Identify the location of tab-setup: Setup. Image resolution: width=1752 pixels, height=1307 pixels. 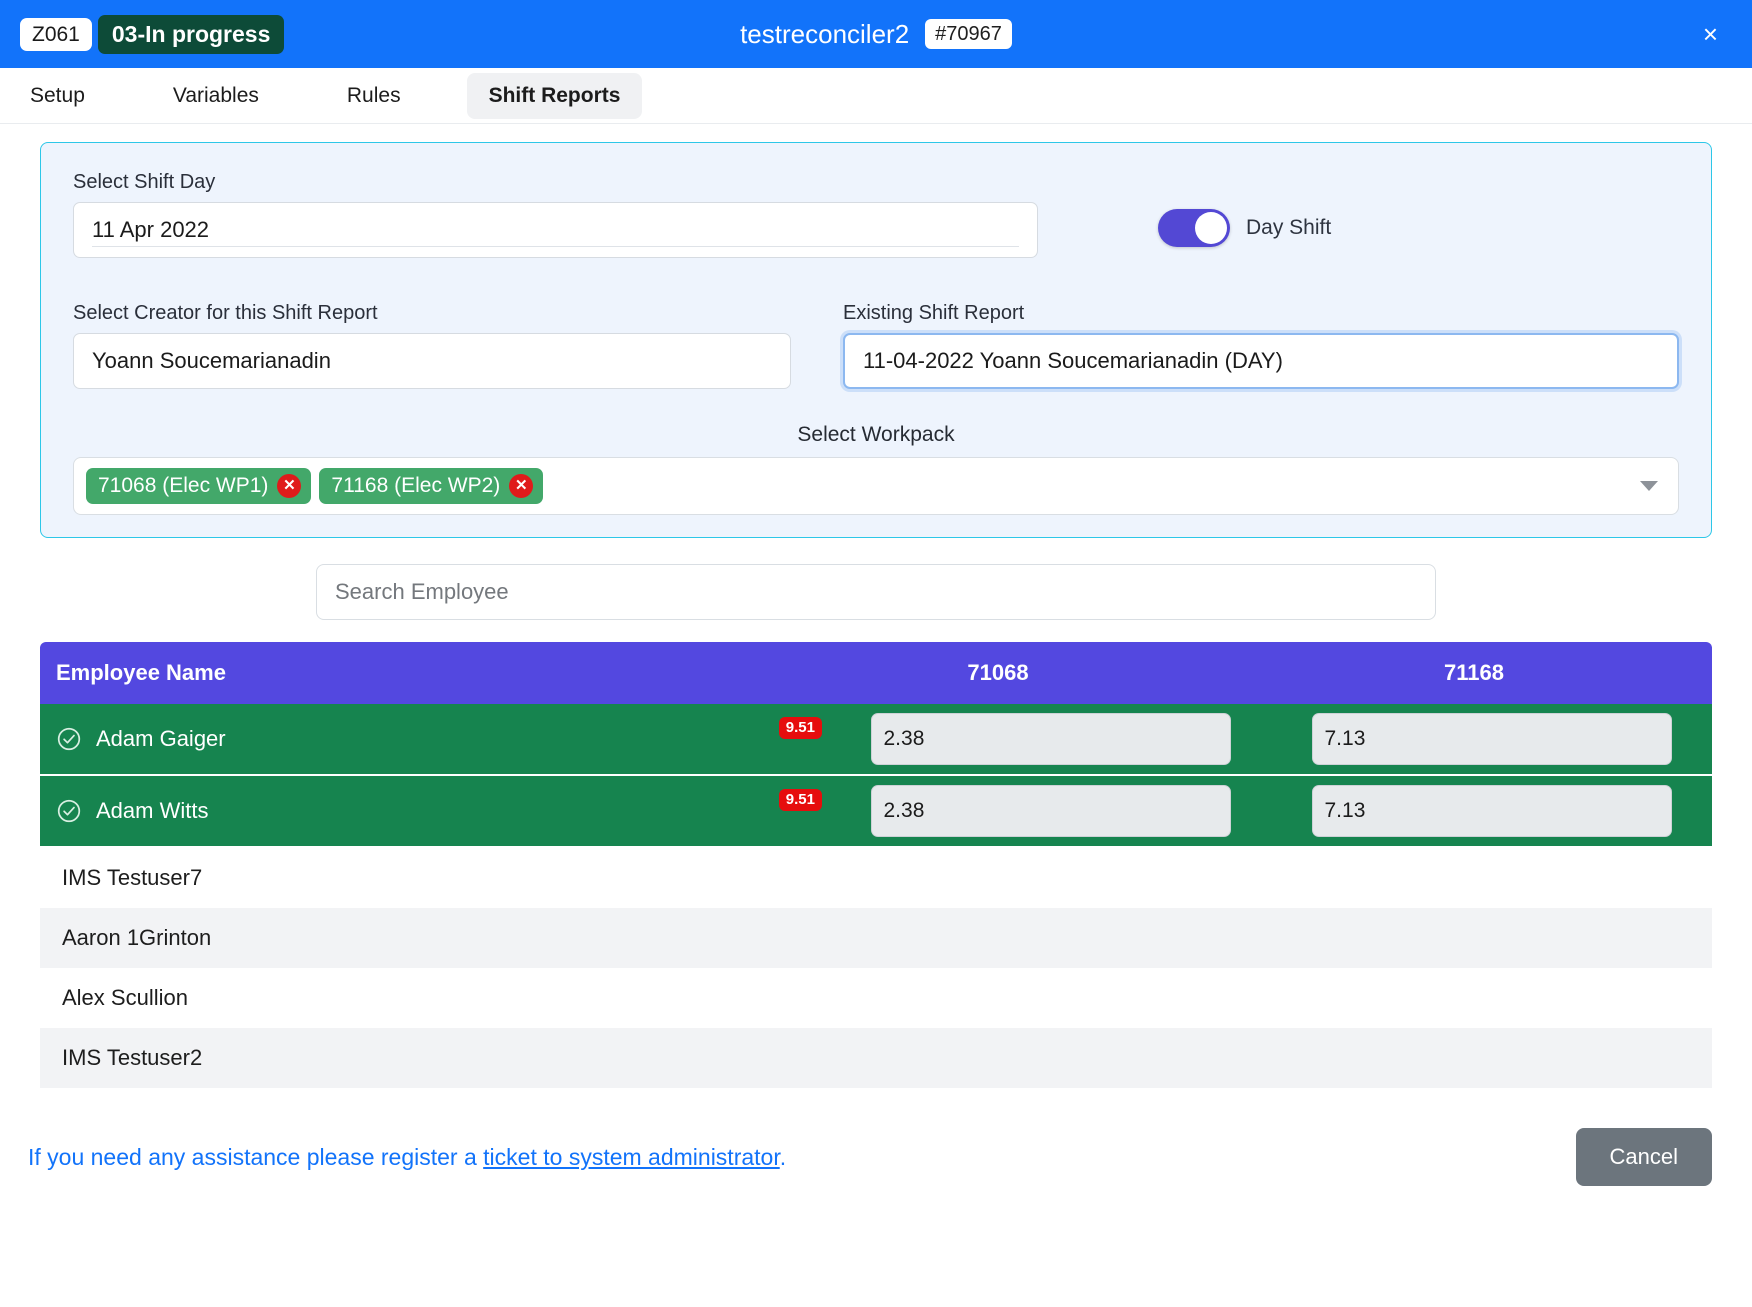
(57, 96).